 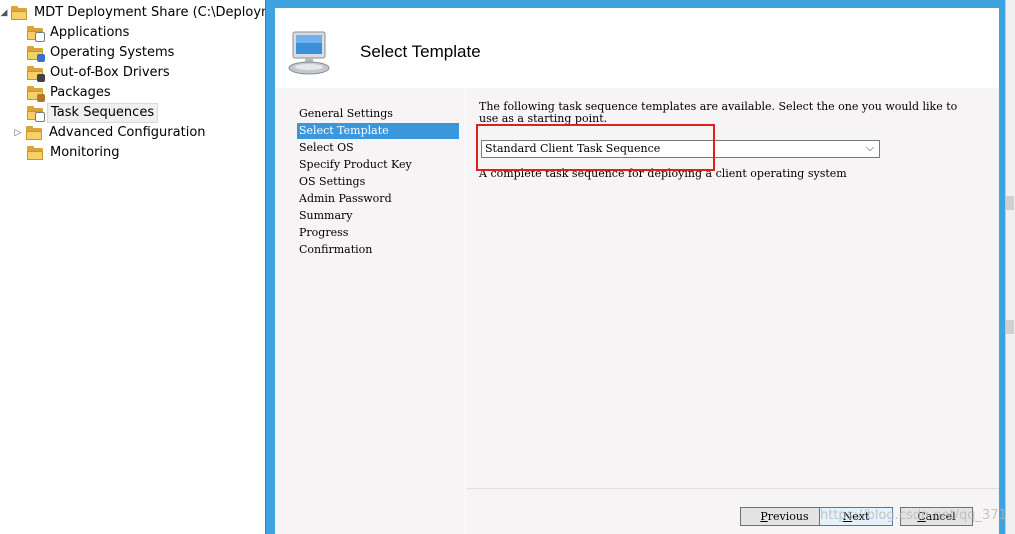 What do you see at coordinates (35, 73) in the screenshot?
I see `folder-drivers-icon` at bounding box center [35, 73].